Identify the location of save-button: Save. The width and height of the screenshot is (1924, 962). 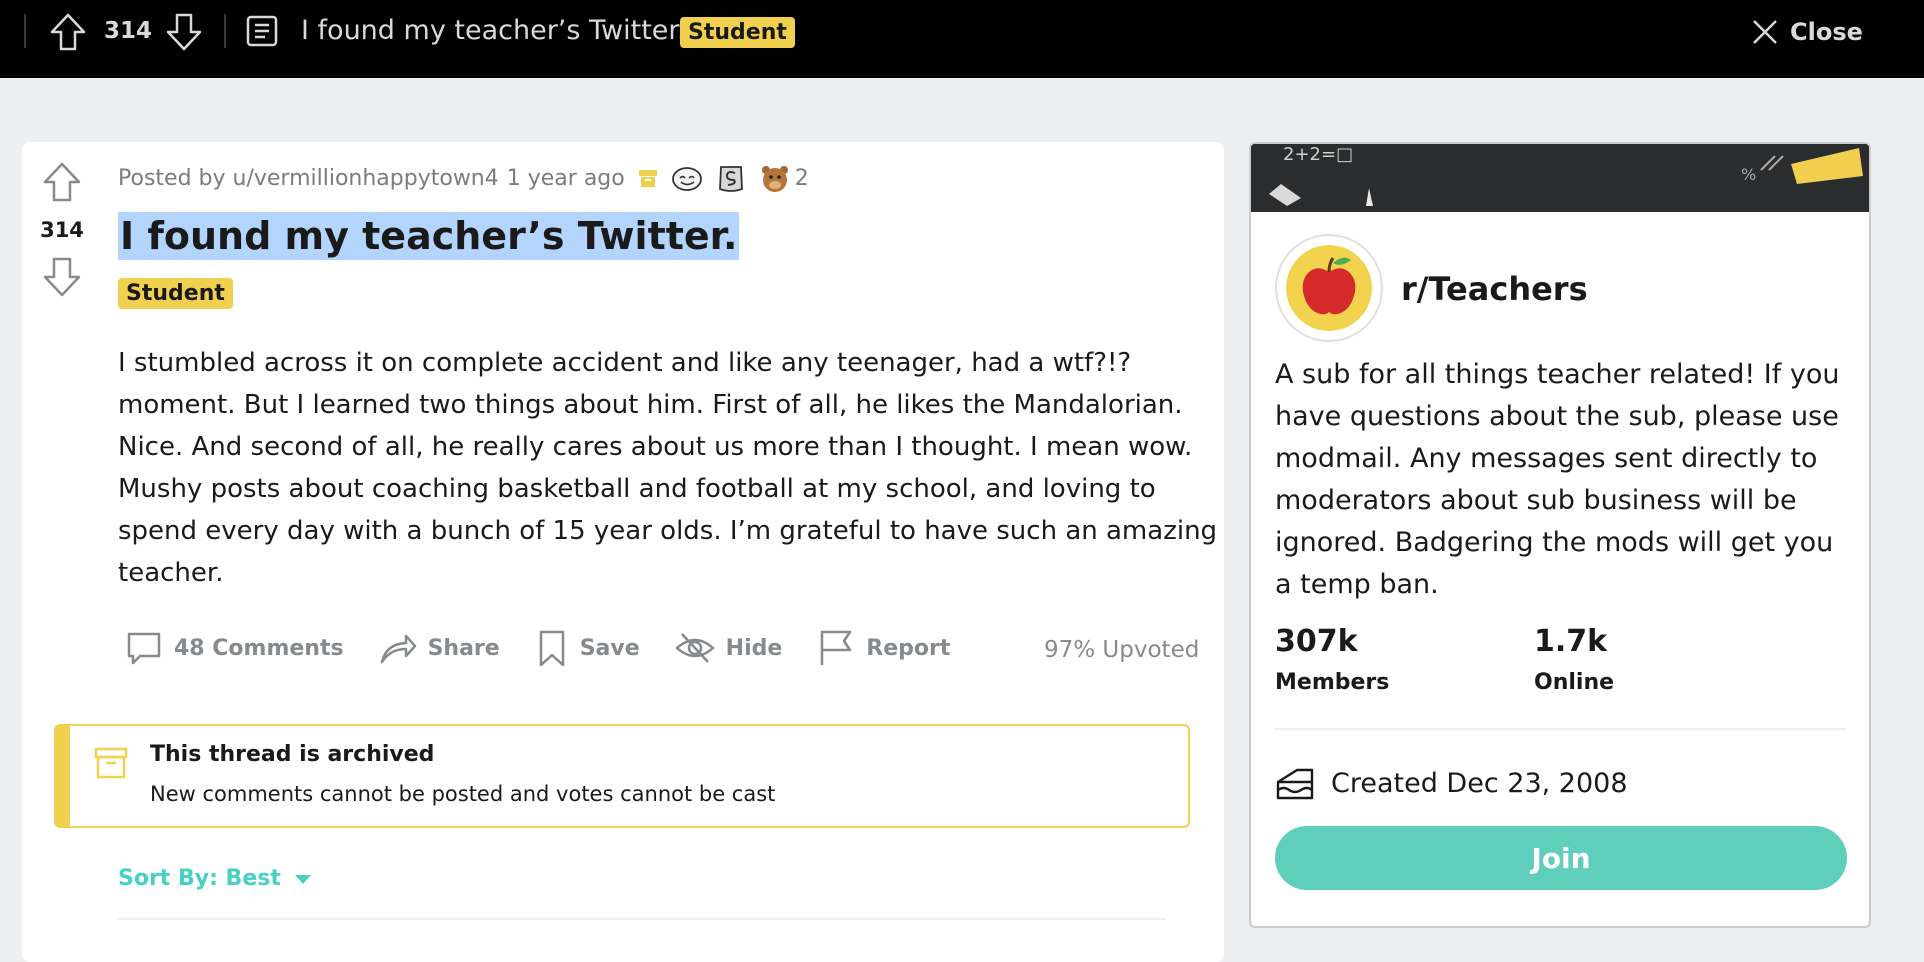
(587, 648).